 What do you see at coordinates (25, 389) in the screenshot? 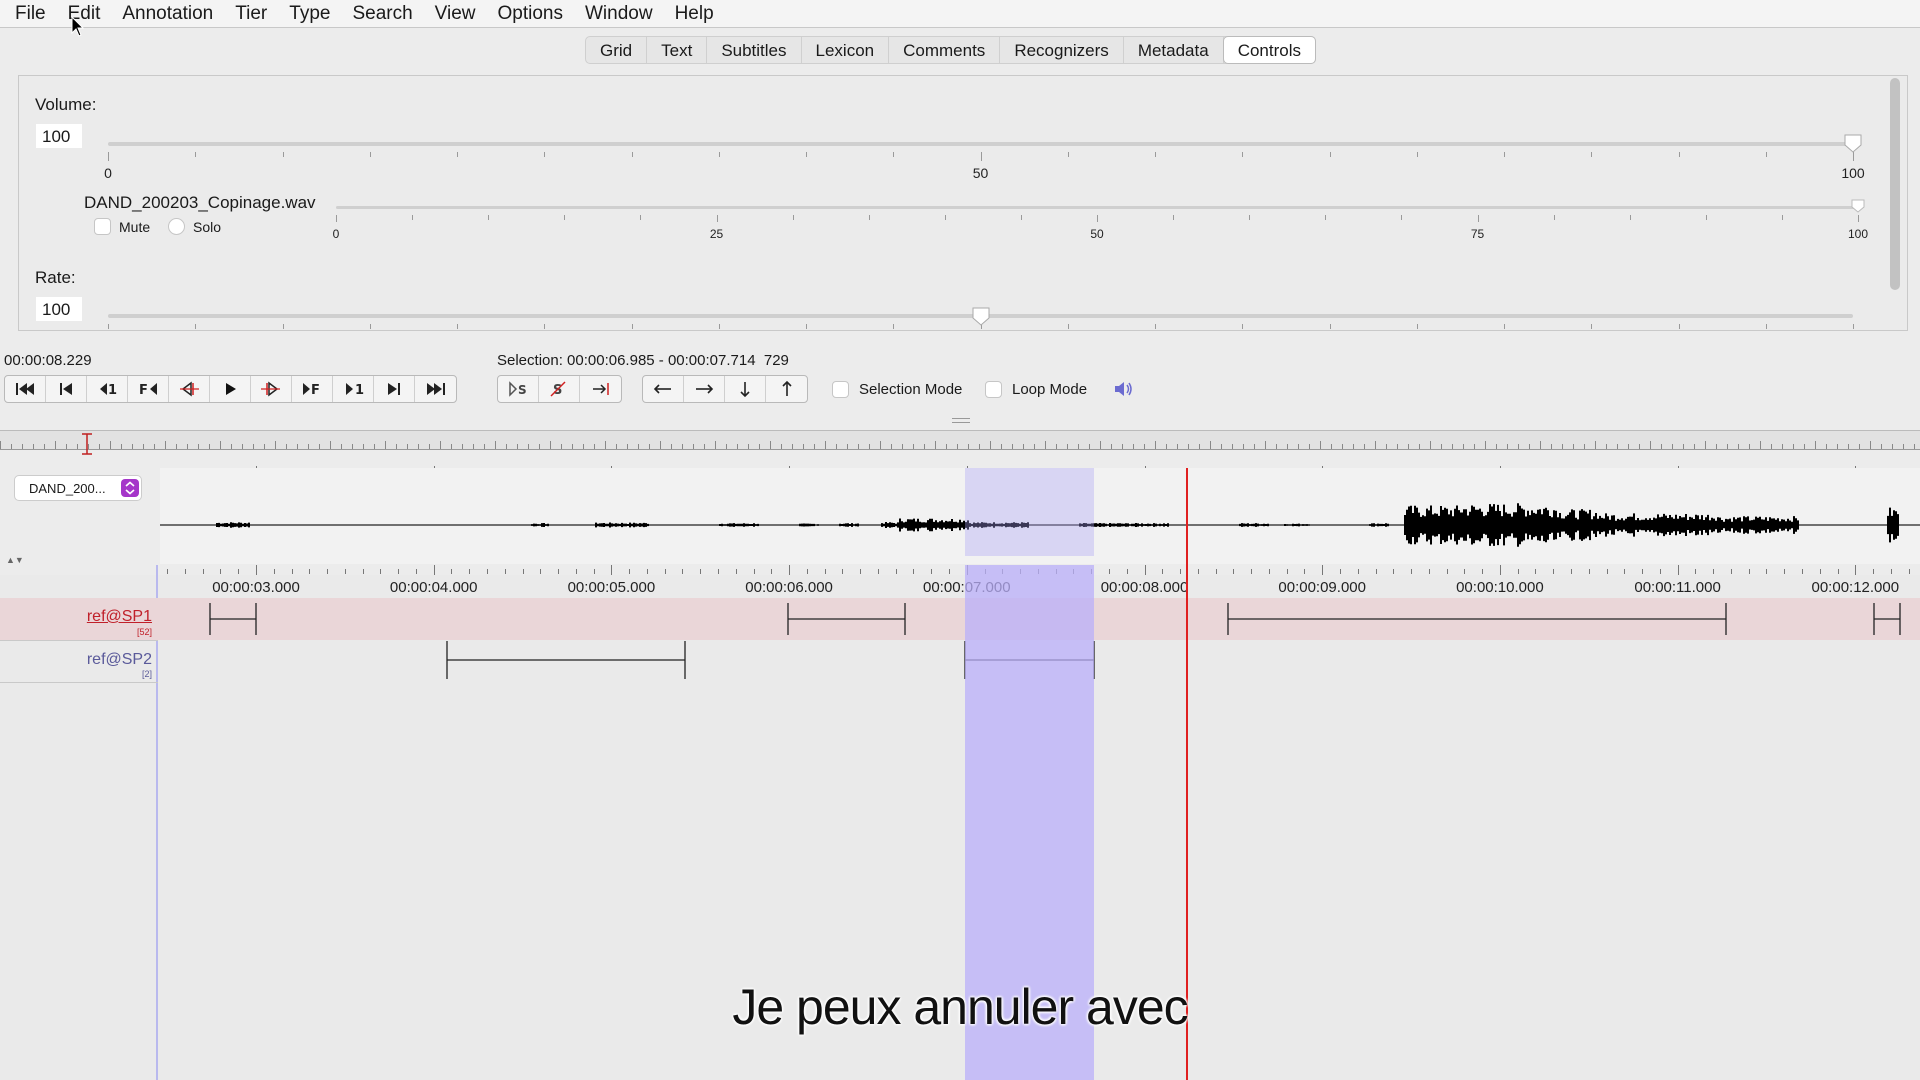
I see `go-to-begin-button` at bounding box center [25, 389].